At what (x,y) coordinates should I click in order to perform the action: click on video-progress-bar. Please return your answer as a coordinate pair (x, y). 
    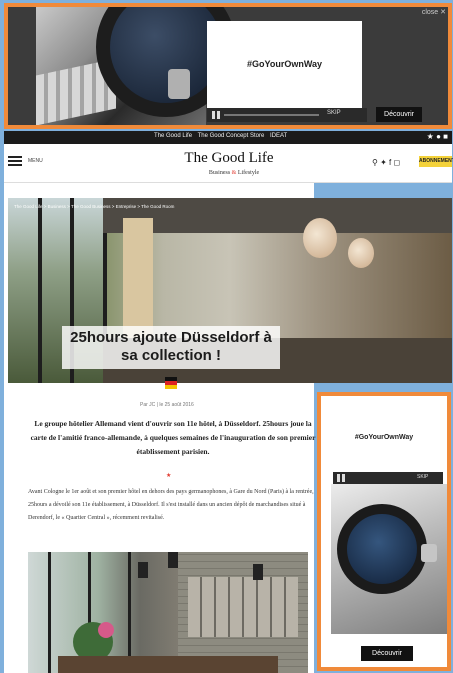
    Looking at the image, I should click on (271, 115).